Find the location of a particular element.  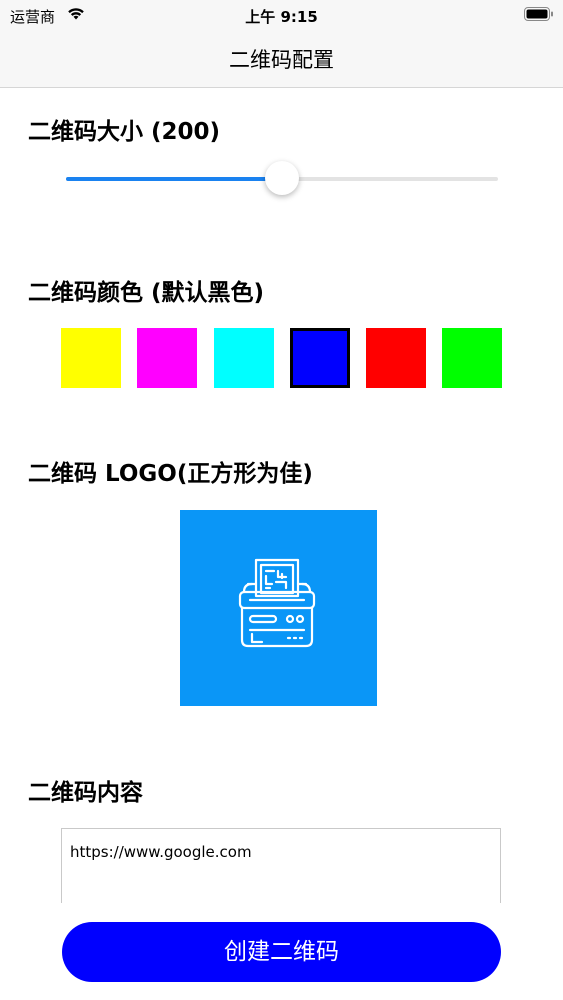

size-section-title: 二维码大小 (200) is located at coordinates (124, 132).